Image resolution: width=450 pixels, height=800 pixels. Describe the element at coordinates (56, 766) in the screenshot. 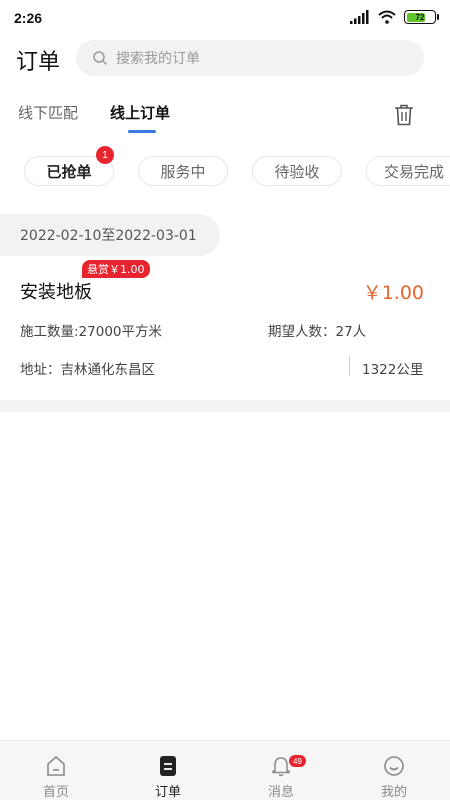

I see `home-icon` at that location.